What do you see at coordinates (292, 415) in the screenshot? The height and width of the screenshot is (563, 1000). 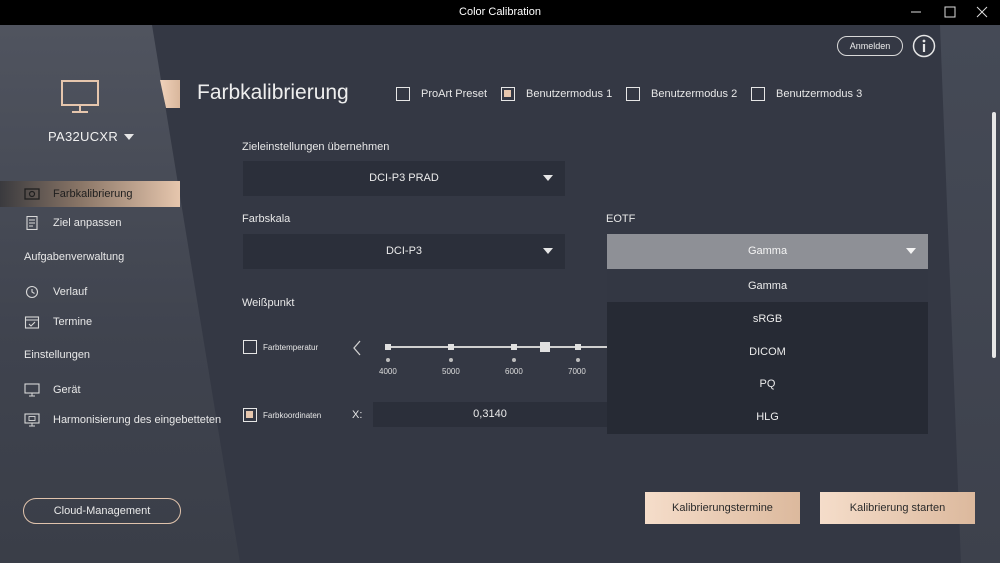 I see `checkbox-label: Farbkoordinaten` at bounding box center [292, 415].